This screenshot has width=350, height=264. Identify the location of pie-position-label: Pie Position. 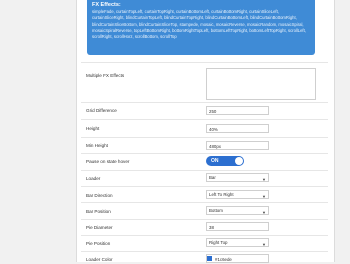
(98, 243).